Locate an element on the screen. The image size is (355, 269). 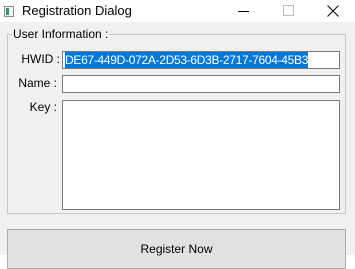
close-button is located at coordinates (332, 11).